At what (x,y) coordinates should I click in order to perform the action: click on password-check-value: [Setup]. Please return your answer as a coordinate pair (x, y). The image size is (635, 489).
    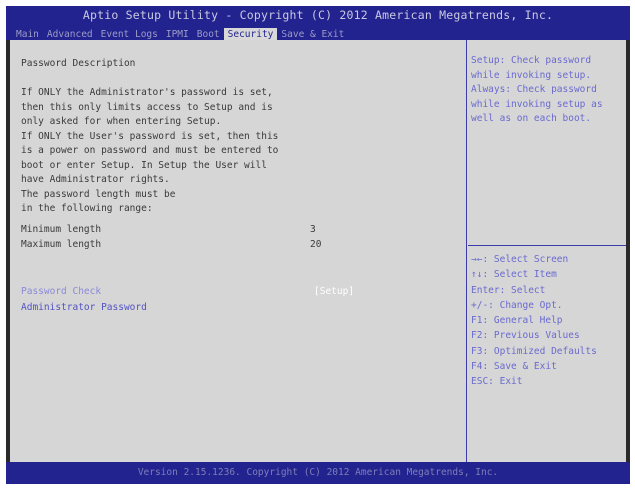
    Looking at the image, I should click on (334, 291).